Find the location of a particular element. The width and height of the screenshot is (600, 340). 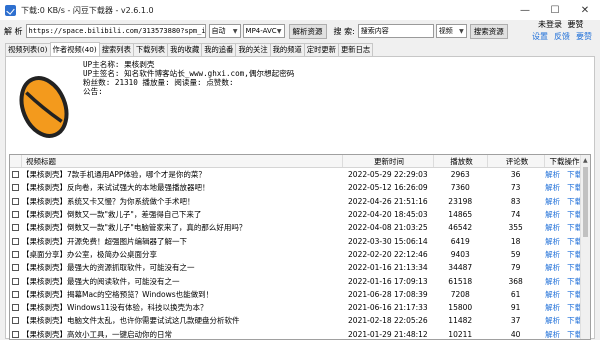

video-title: 【果核剥壳】最强大的资源抓取软件，可能没有之一 is located at coordinates (108, 268).